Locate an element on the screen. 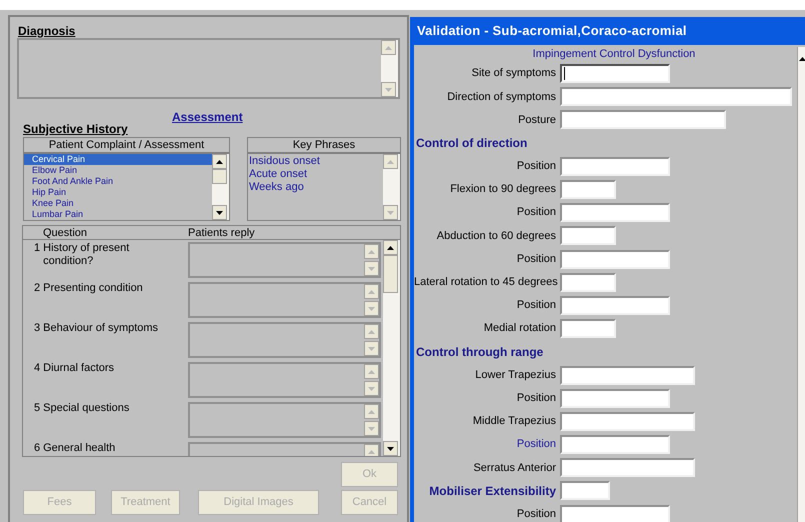  subjective-history-label: Subjective History is located at coordinates (75, 129).